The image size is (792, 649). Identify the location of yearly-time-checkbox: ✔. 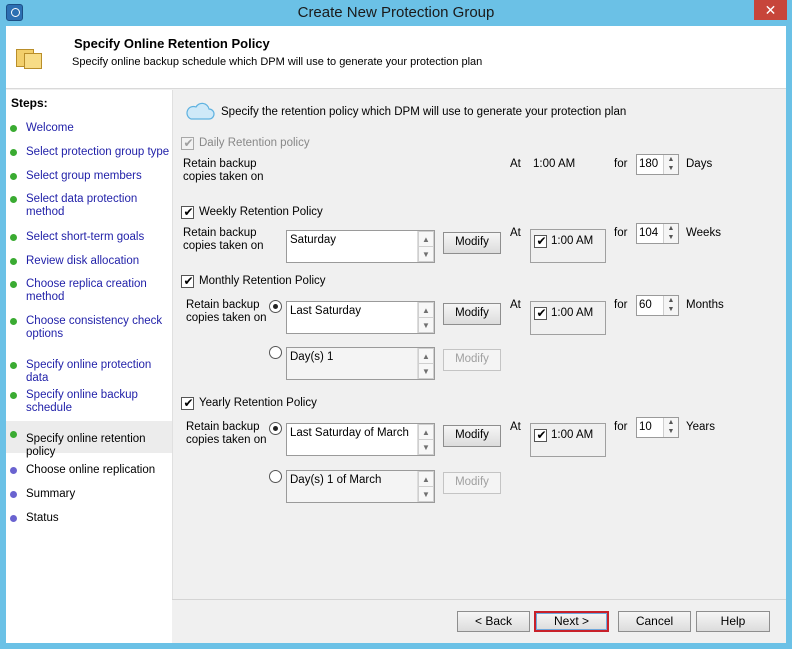
(540, 435).